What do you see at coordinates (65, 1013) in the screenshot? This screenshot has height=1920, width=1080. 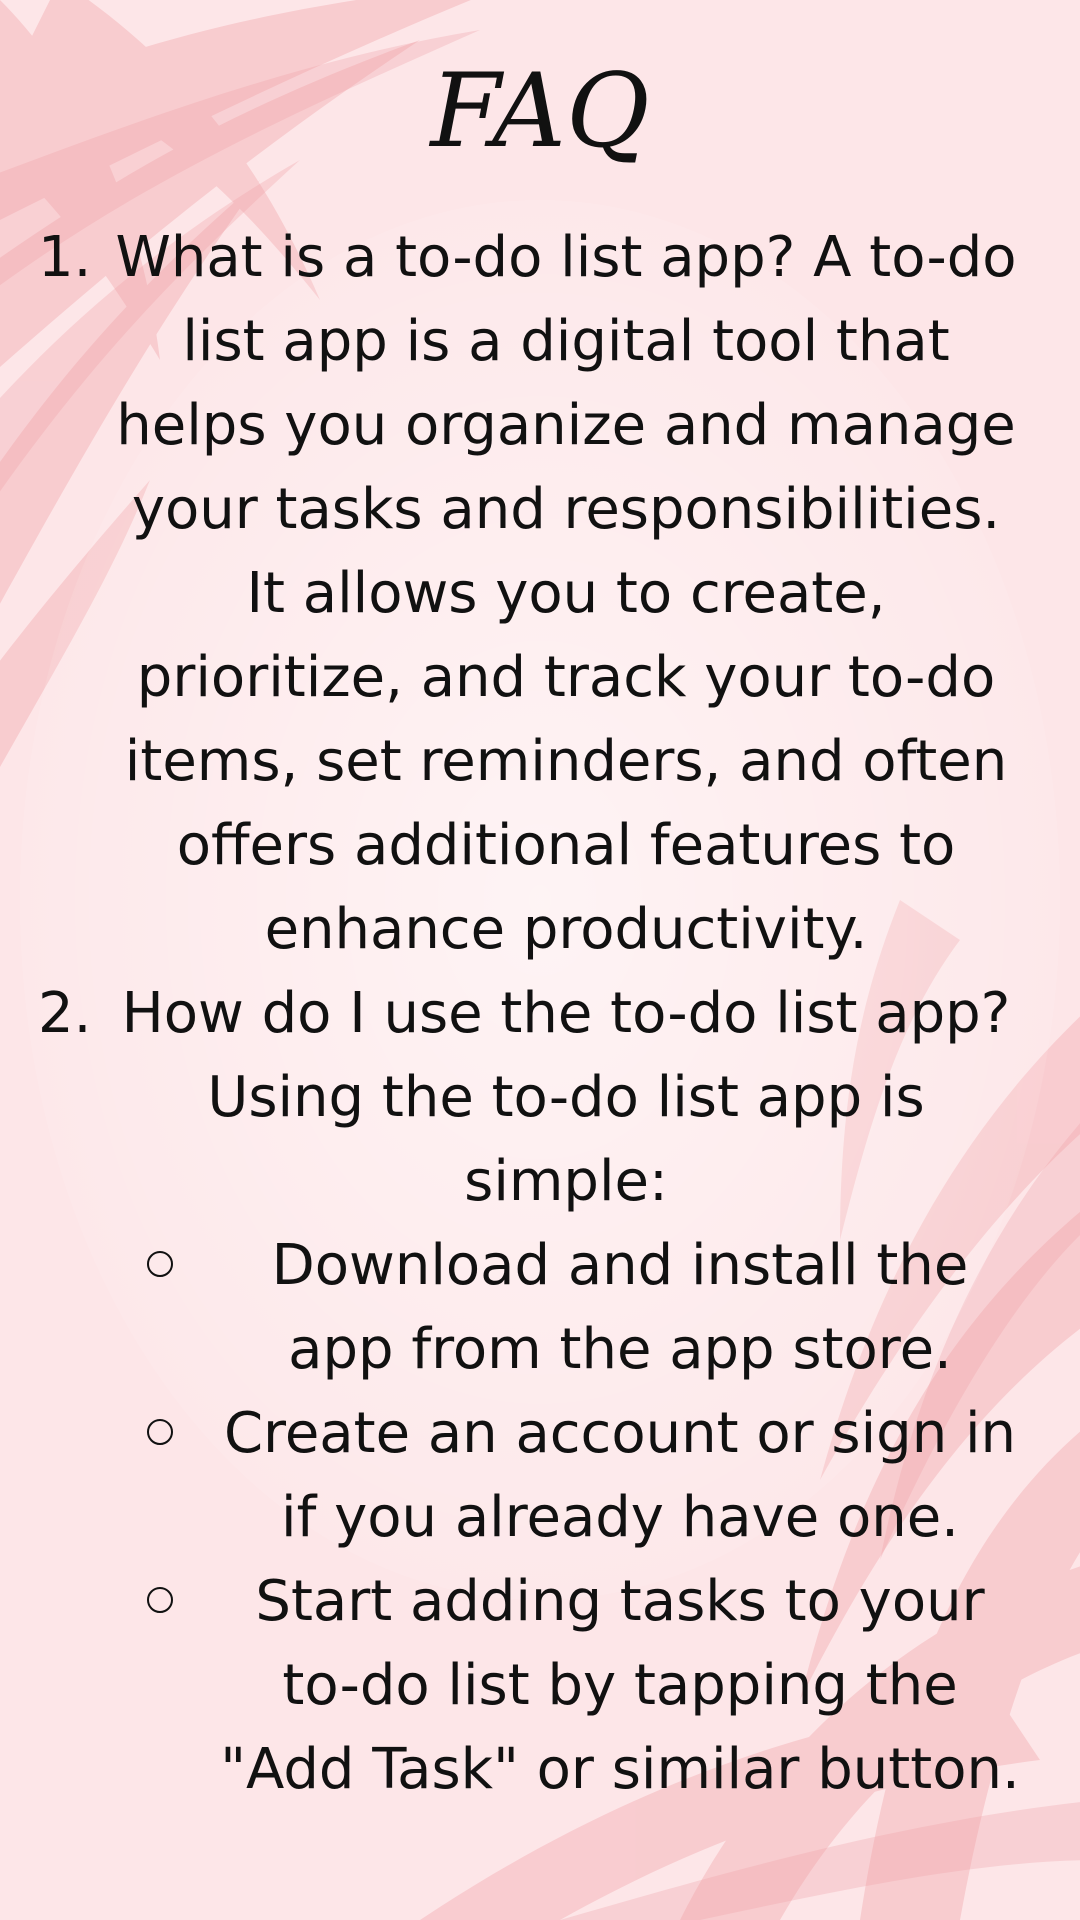 I see `item-number-2: 2.` at bounding box center [65, 1013].